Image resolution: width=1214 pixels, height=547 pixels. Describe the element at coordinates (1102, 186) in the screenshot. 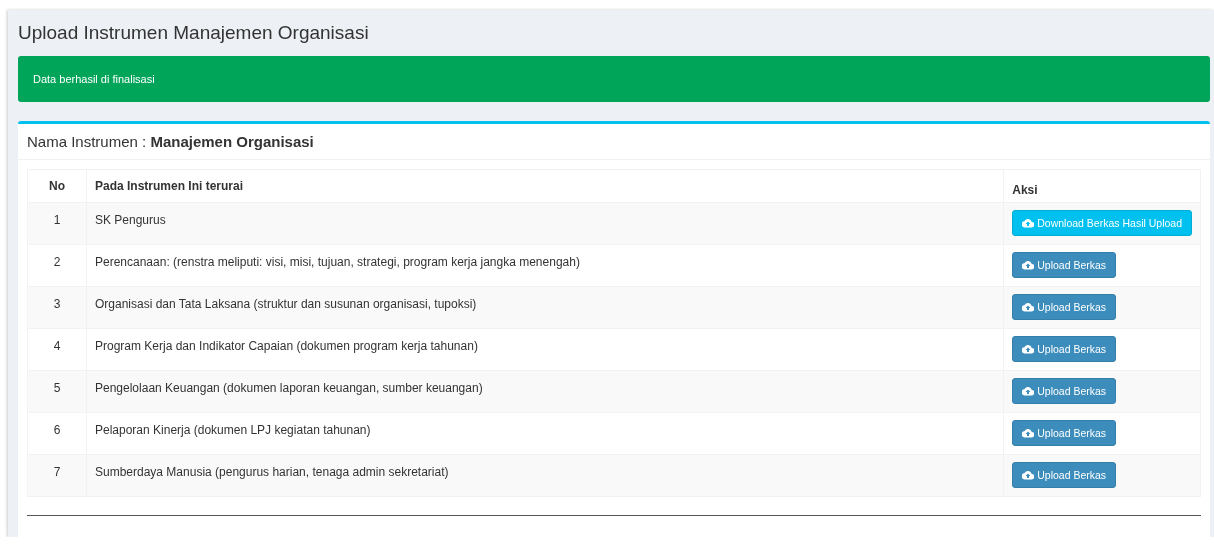

I see `column-header: Aksi` at that location.